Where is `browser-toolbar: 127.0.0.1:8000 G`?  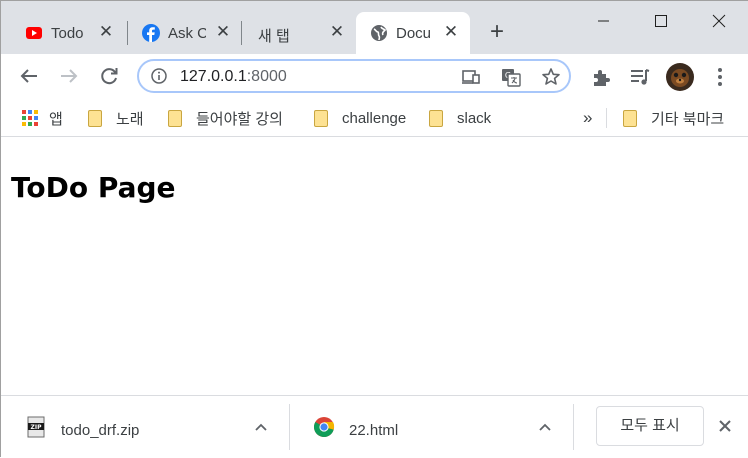 browser-toolbar: 127.0.0.1:8000 G is located at coordinates (374, 77).